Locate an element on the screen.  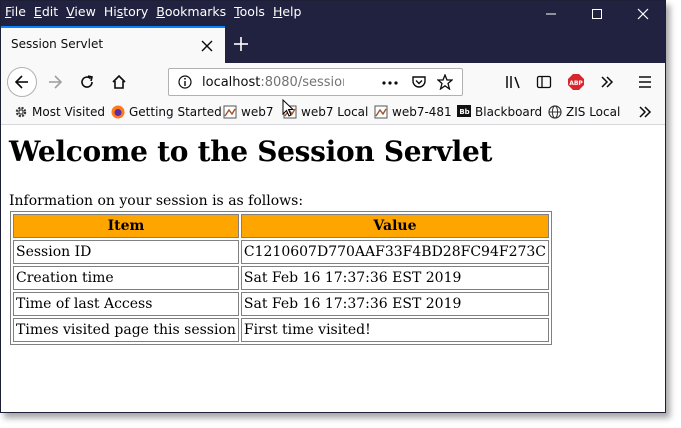
minimize-icon is located at coordinates (551, 13).